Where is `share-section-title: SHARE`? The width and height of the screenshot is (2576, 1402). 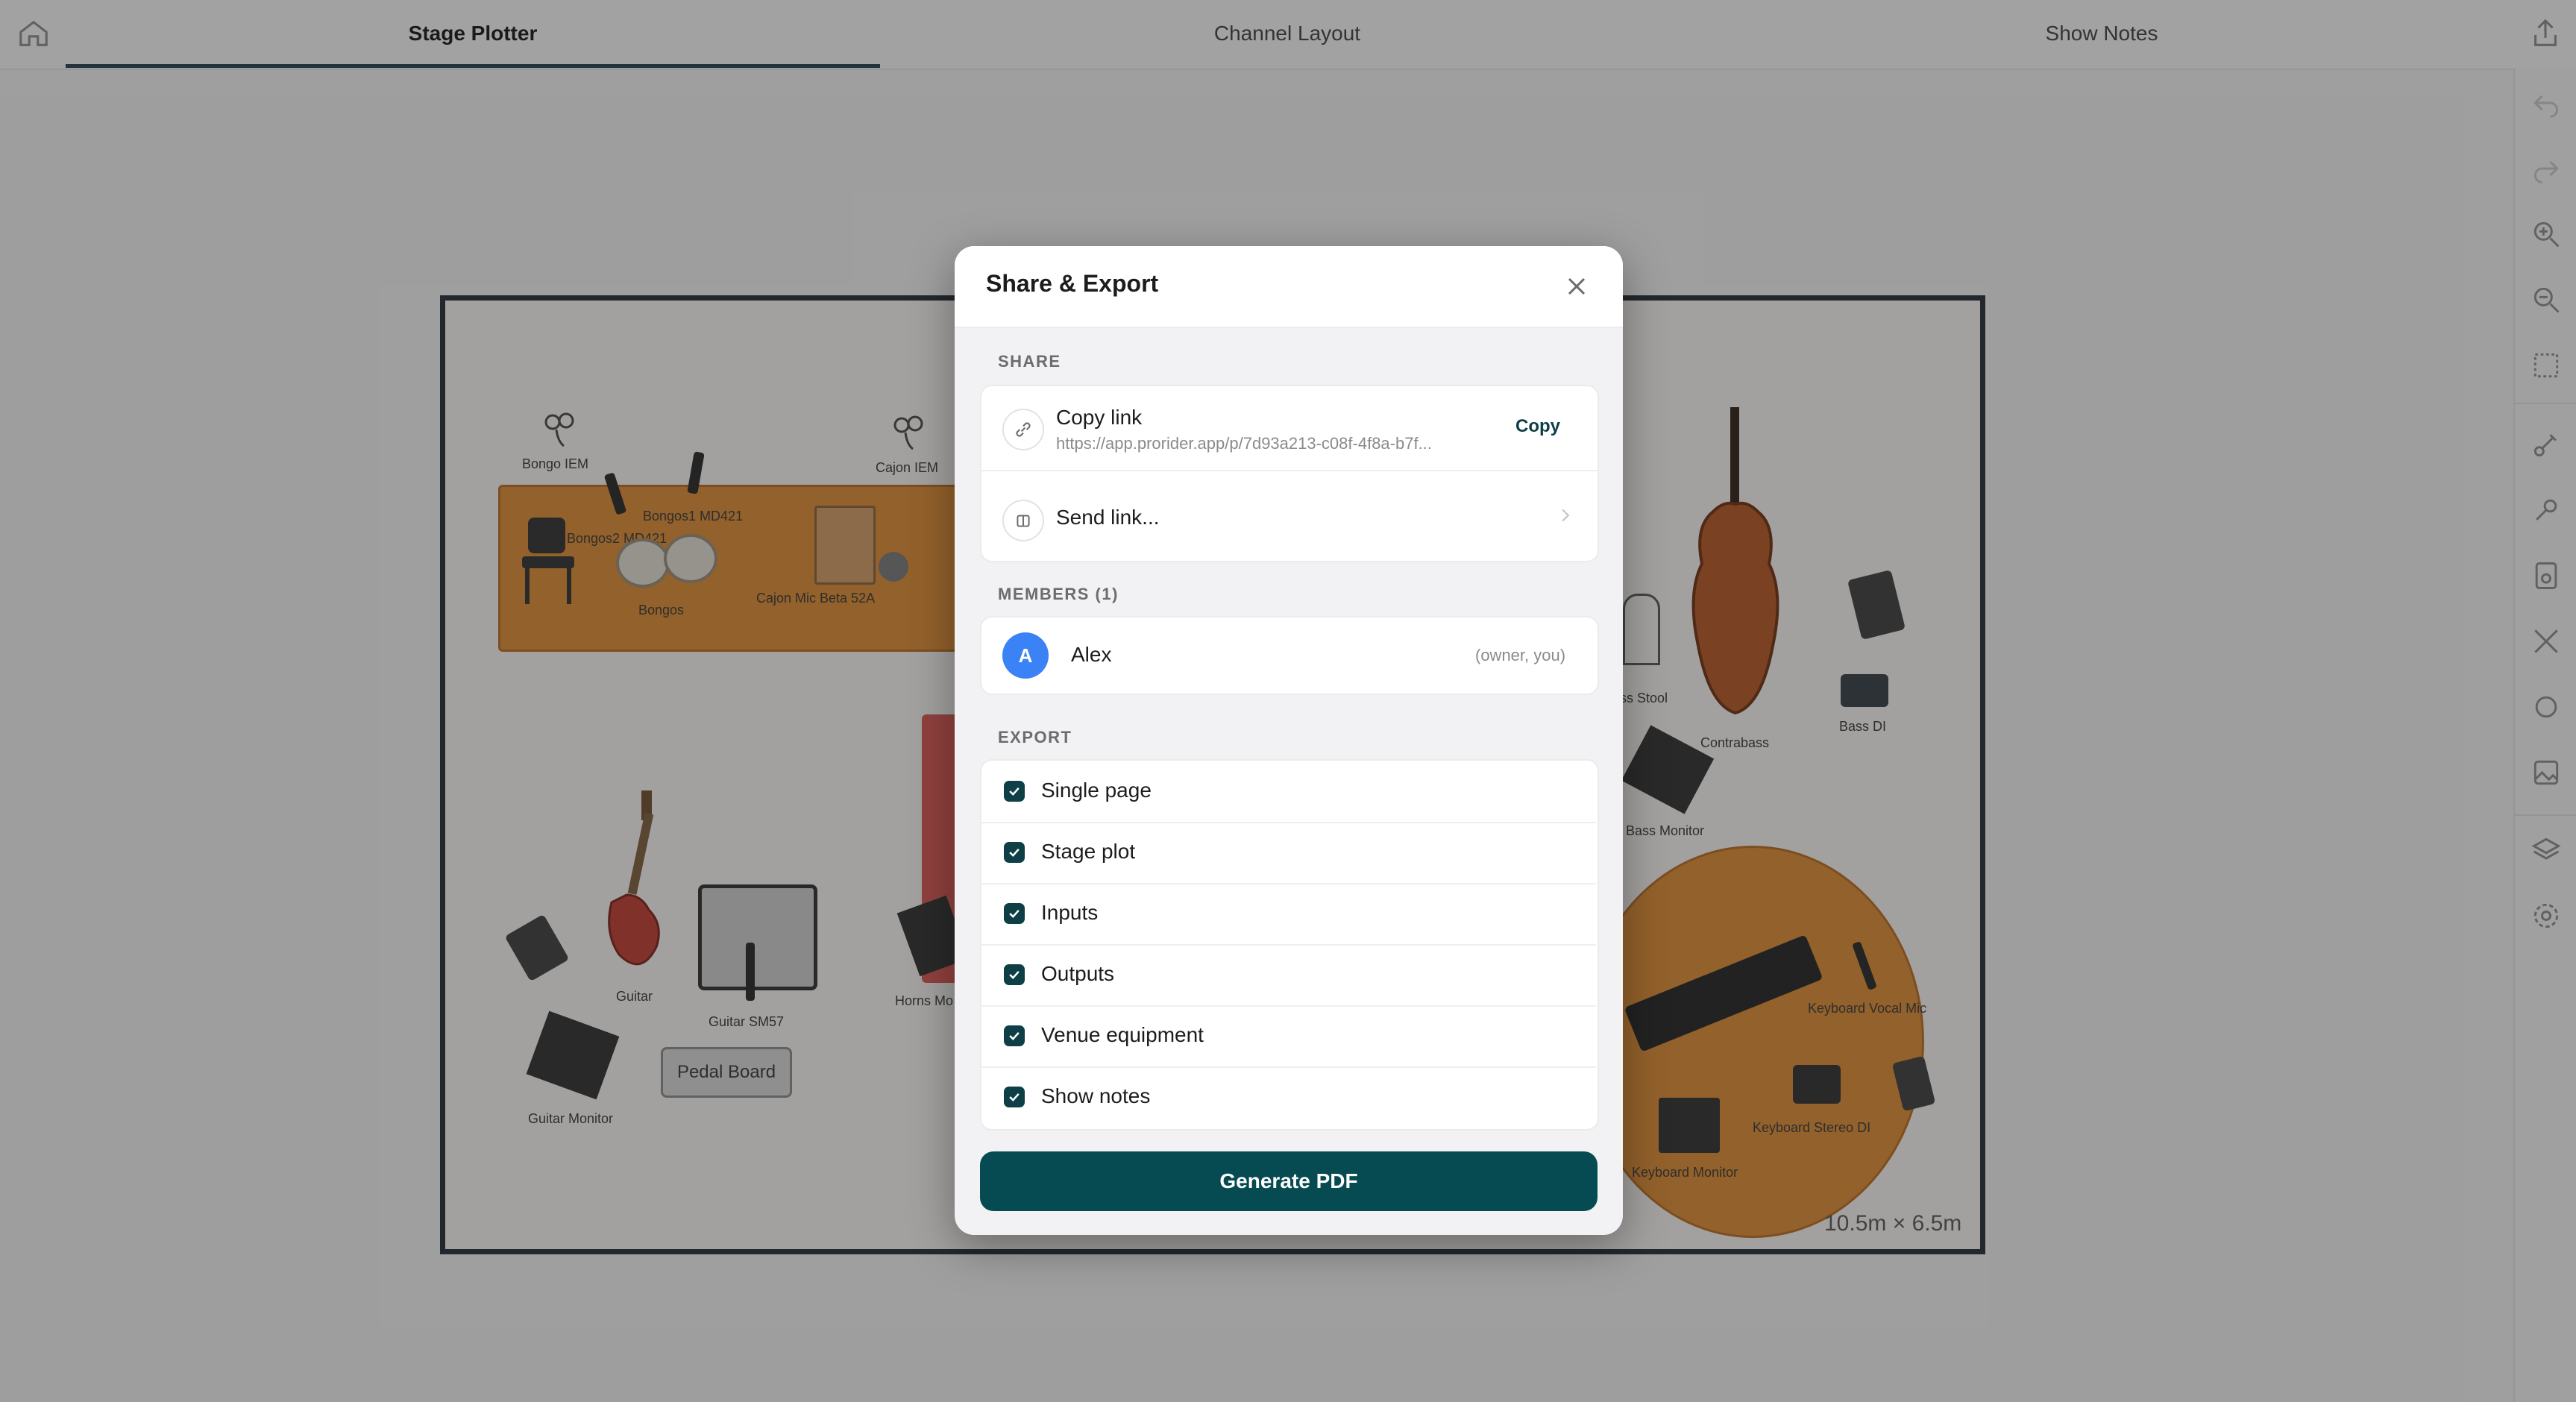 share-section-title: SHARE is located at coordinates (1030, 362).